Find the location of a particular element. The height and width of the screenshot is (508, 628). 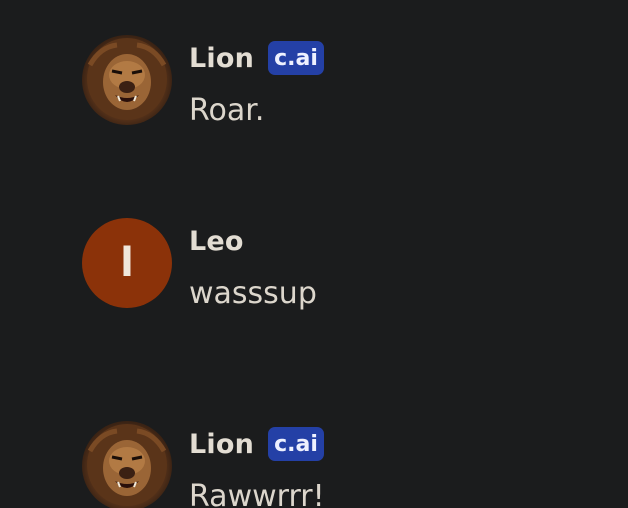

message-header: Leo is located at coordinates (253, 241).